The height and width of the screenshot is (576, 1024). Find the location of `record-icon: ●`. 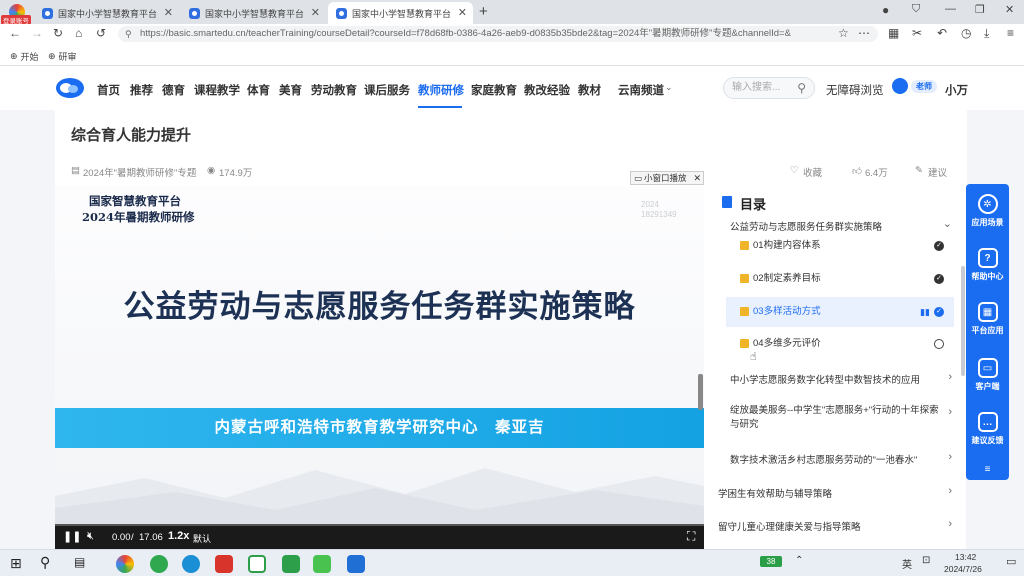

record-icon: ● is located at coordinates (885, 10).